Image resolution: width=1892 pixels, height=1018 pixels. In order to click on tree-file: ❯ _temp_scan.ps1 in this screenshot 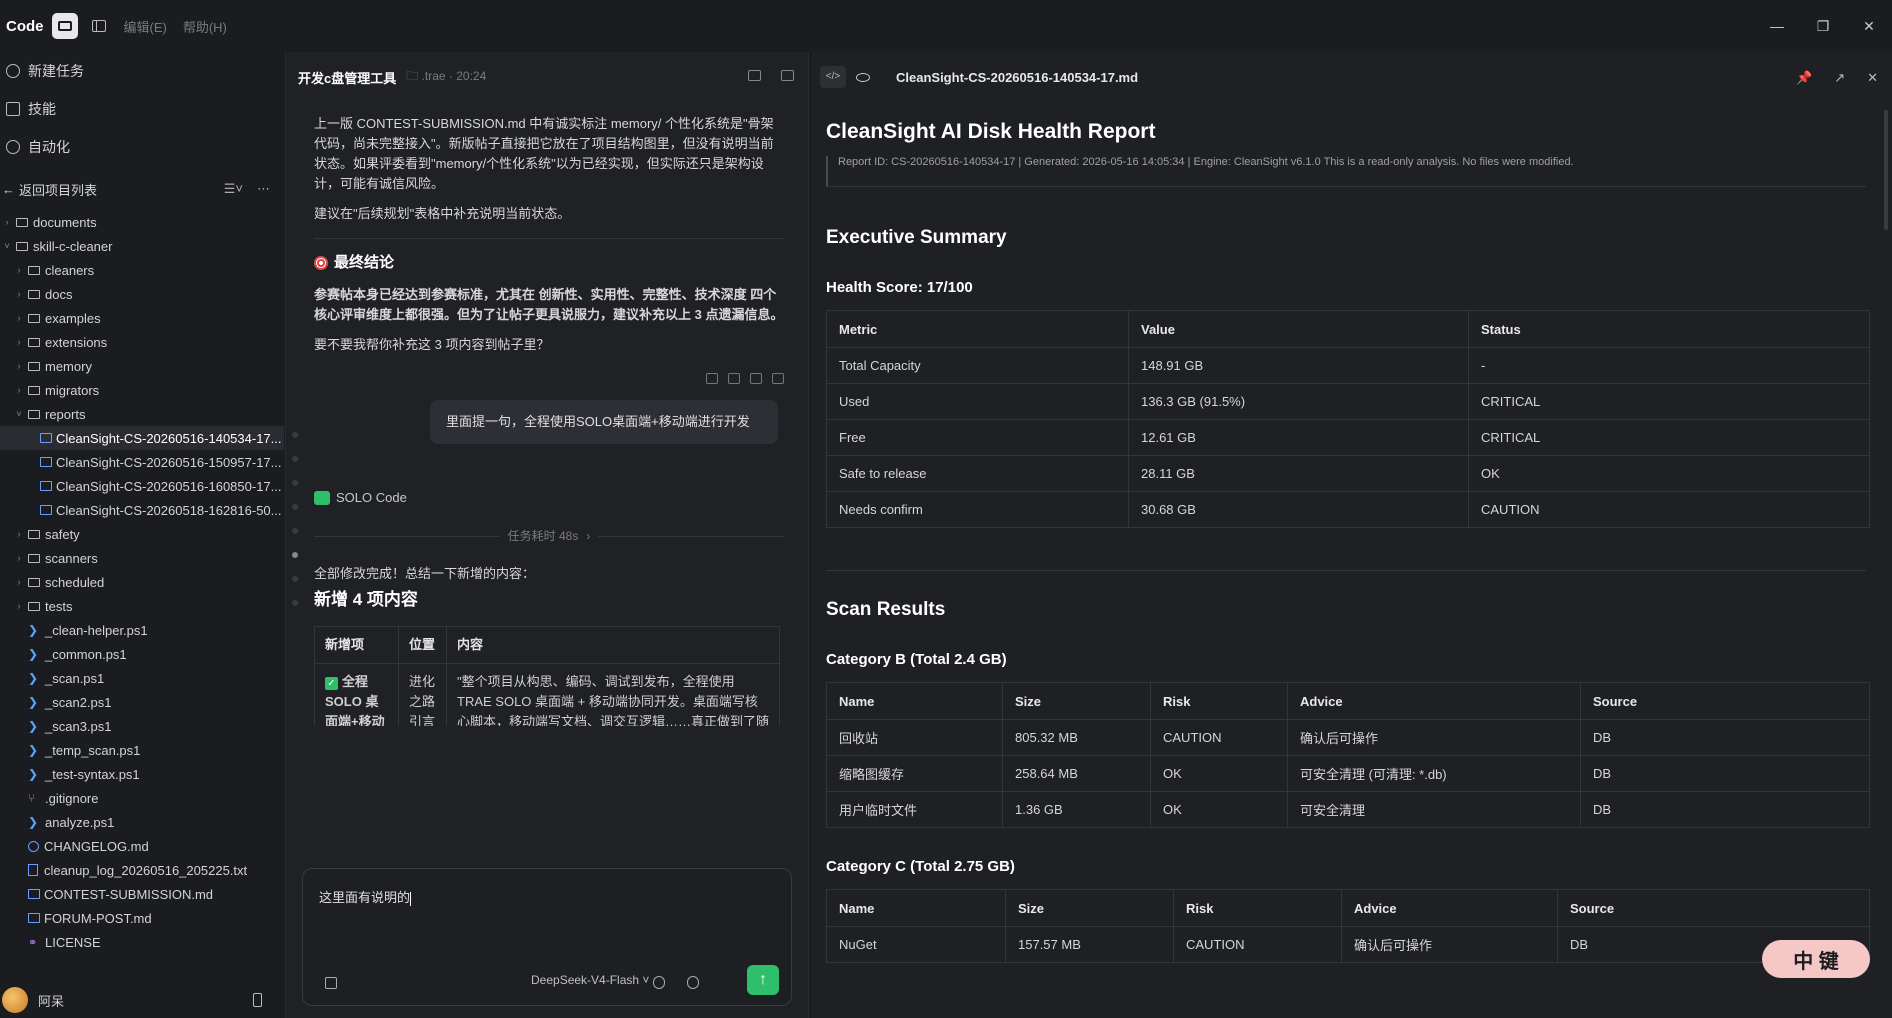, I will do `click(142, 750)`.